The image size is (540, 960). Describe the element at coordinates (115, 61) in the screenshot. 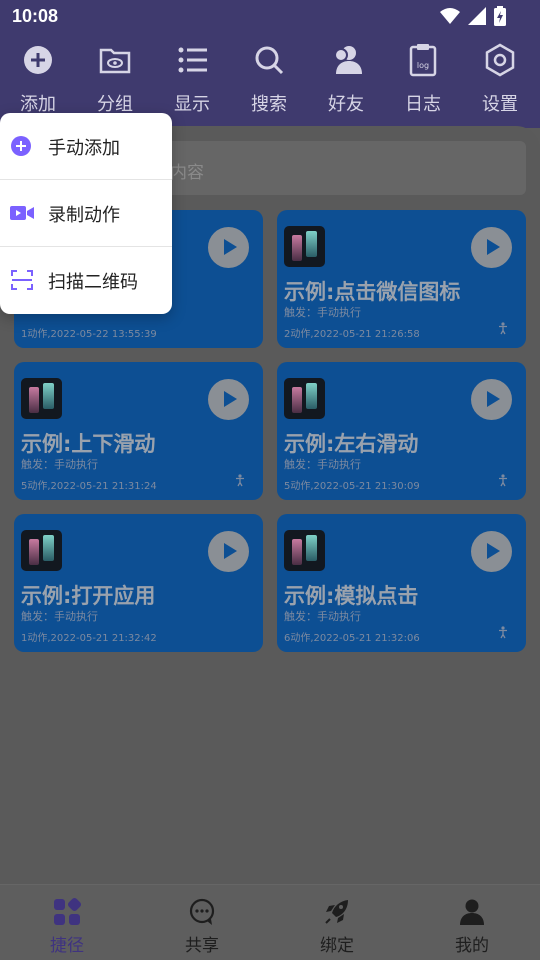

I see `folder-eye-icon` at that location.